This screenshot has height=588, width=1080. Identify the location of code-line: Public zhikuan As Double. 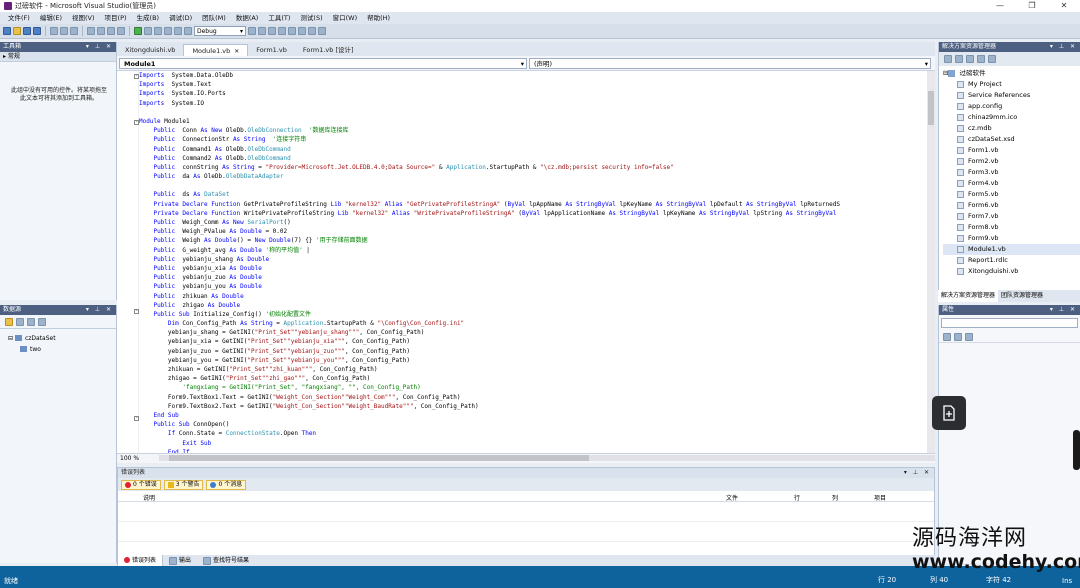
(533, 296).